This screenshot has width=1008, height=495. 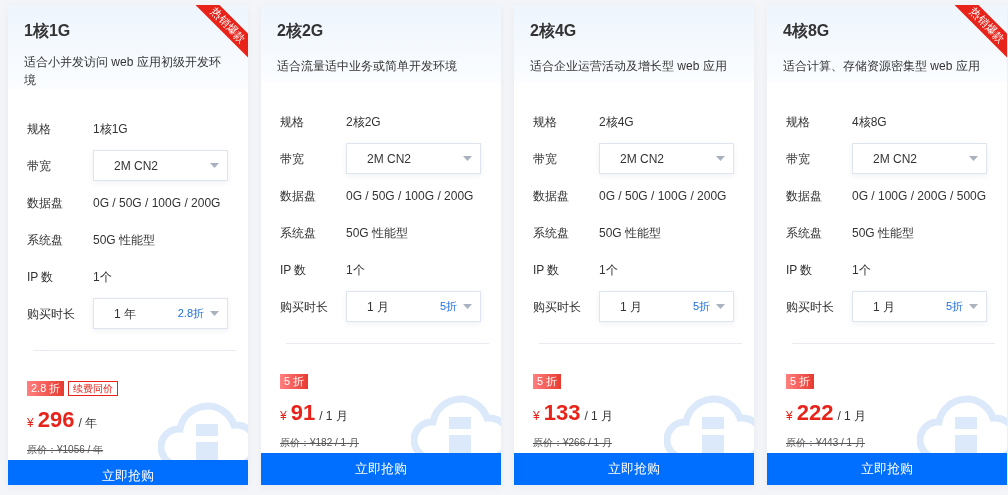 What do you see at coordinates (367, 66) in the screenshot?
I see `plan-description: 适合流量适中业务或简单开发环境` at bounding box center [367, 66].